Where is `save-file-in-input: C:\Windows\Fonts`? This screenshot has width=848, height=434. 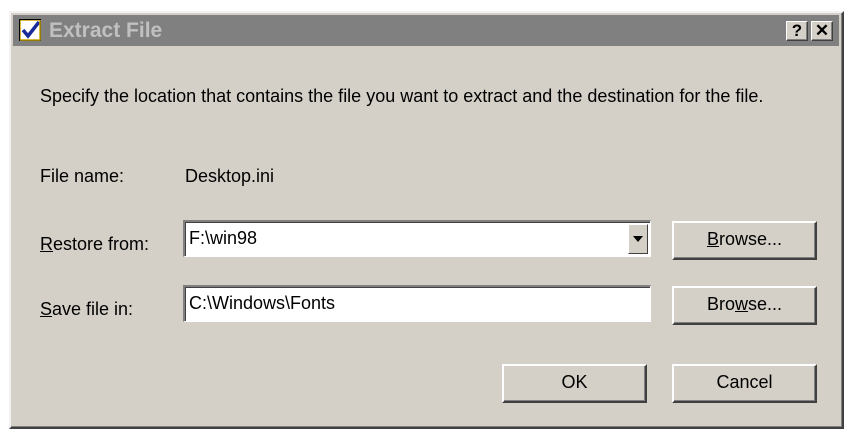 save-file-in-input: C:\Windows\Fonts is located at coordinates (417, 303).